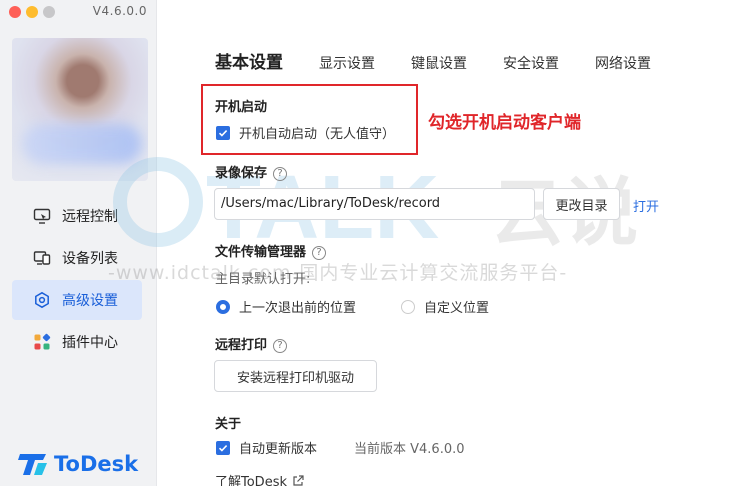 Image resolution: width=740 pixels, height=486 pixels. Describe the element at coordinates (96, 464) in the screenshot. I see `logo-text: ToDesk` at that location.